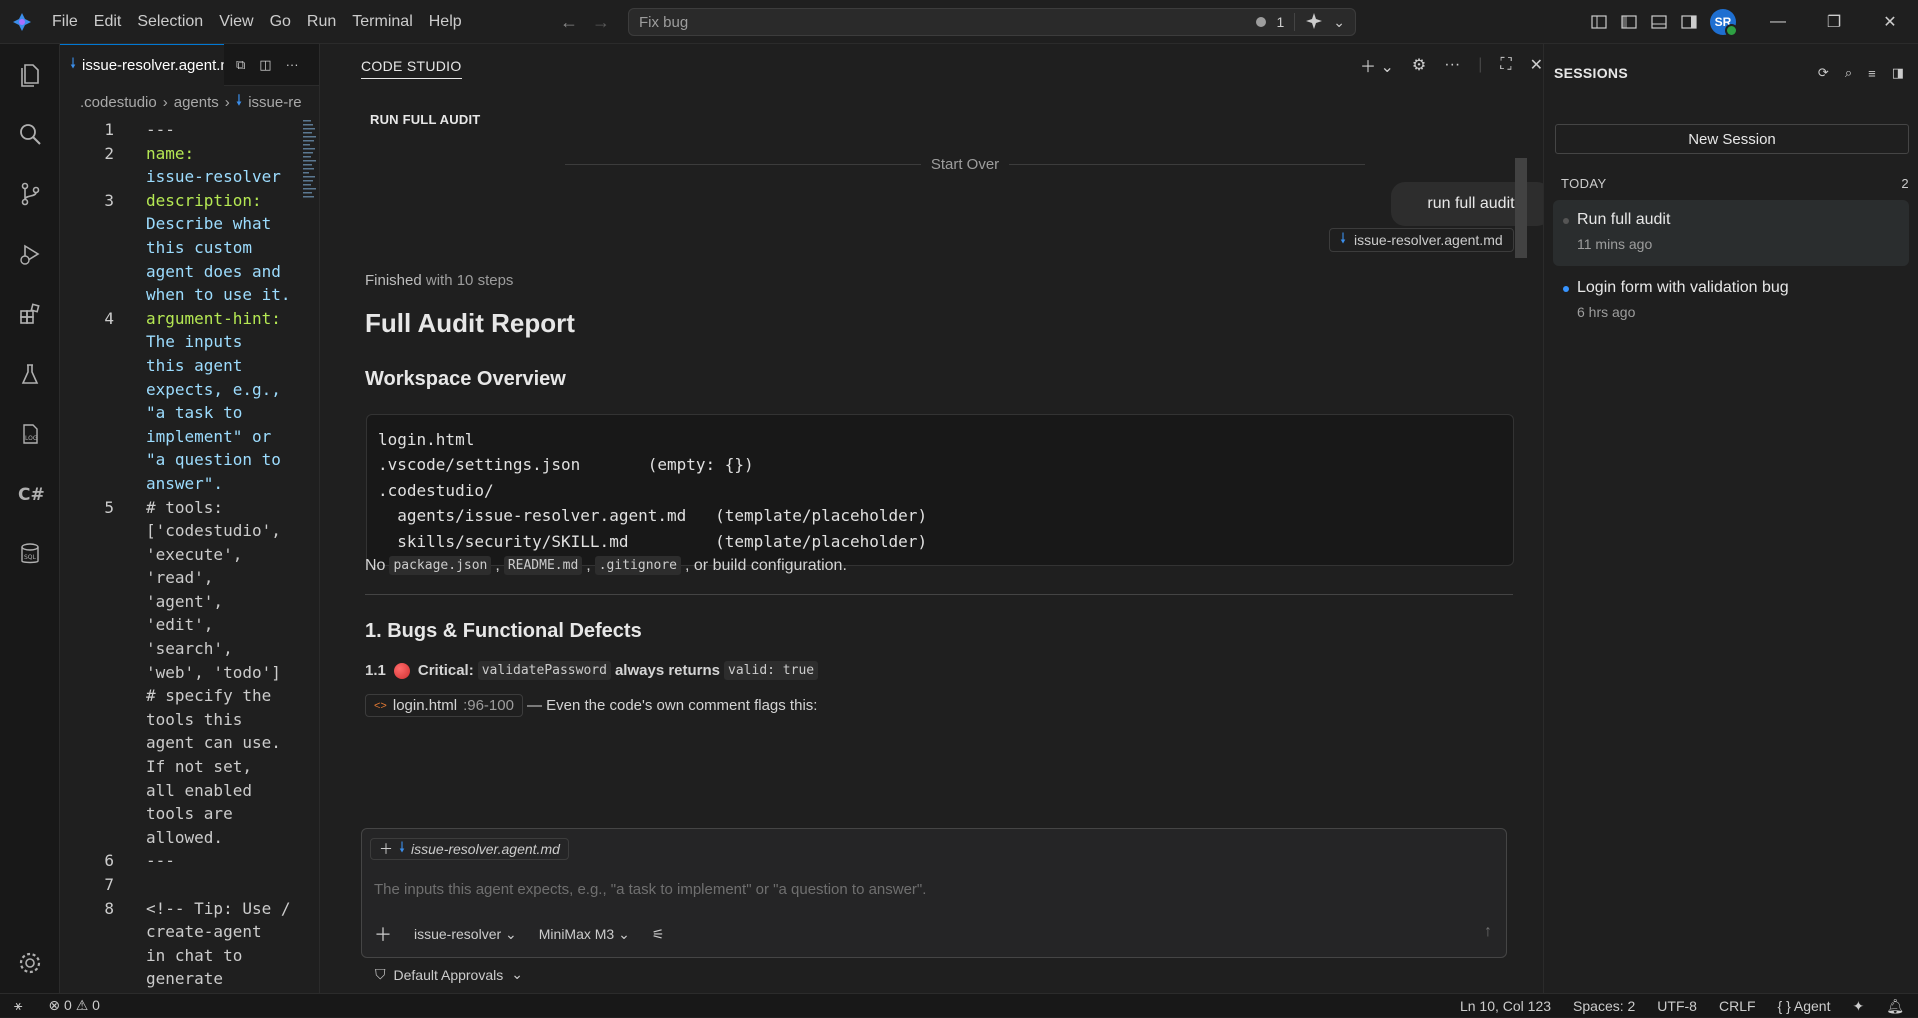 Image resolution: width=1918 pixels, height=1018 pixels. Describe the element at coordinates (185, 601) in the screenshot. I see `code-line: 'agent',` at that location.